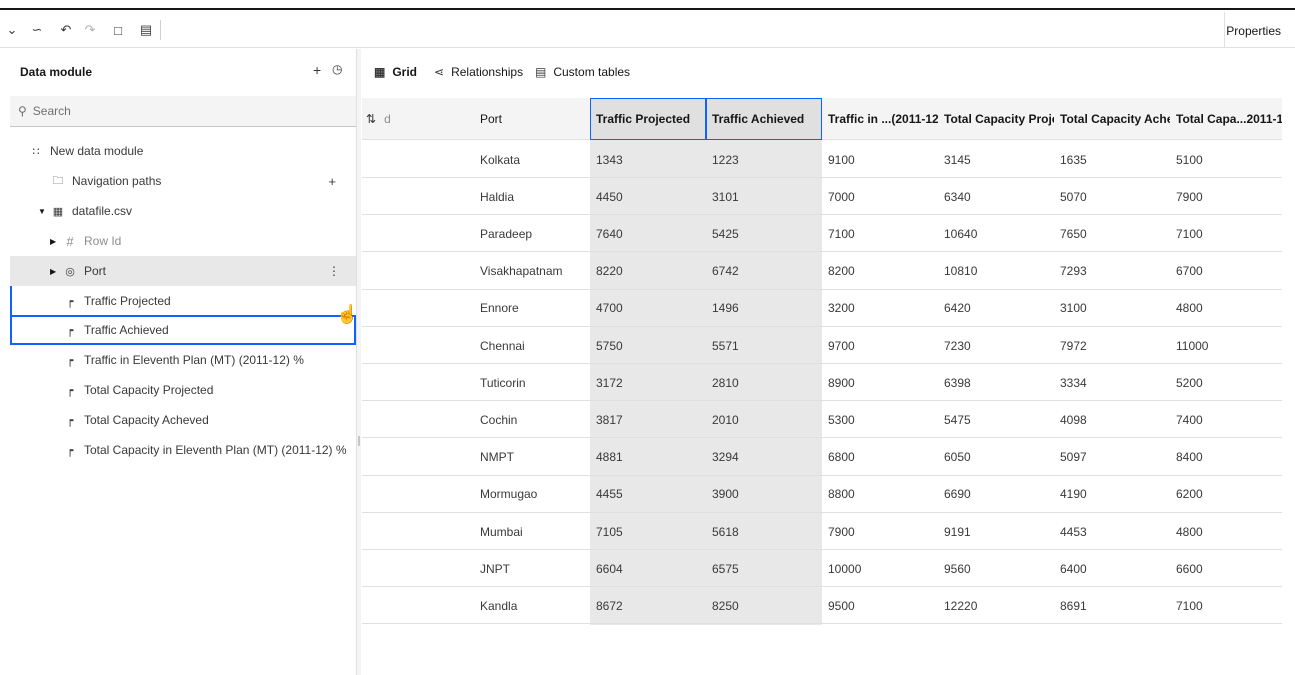  Describe the element at coordinates (996, 233) in the screenshot. I see `cell-total-capacity-projected: 10640` at that location.